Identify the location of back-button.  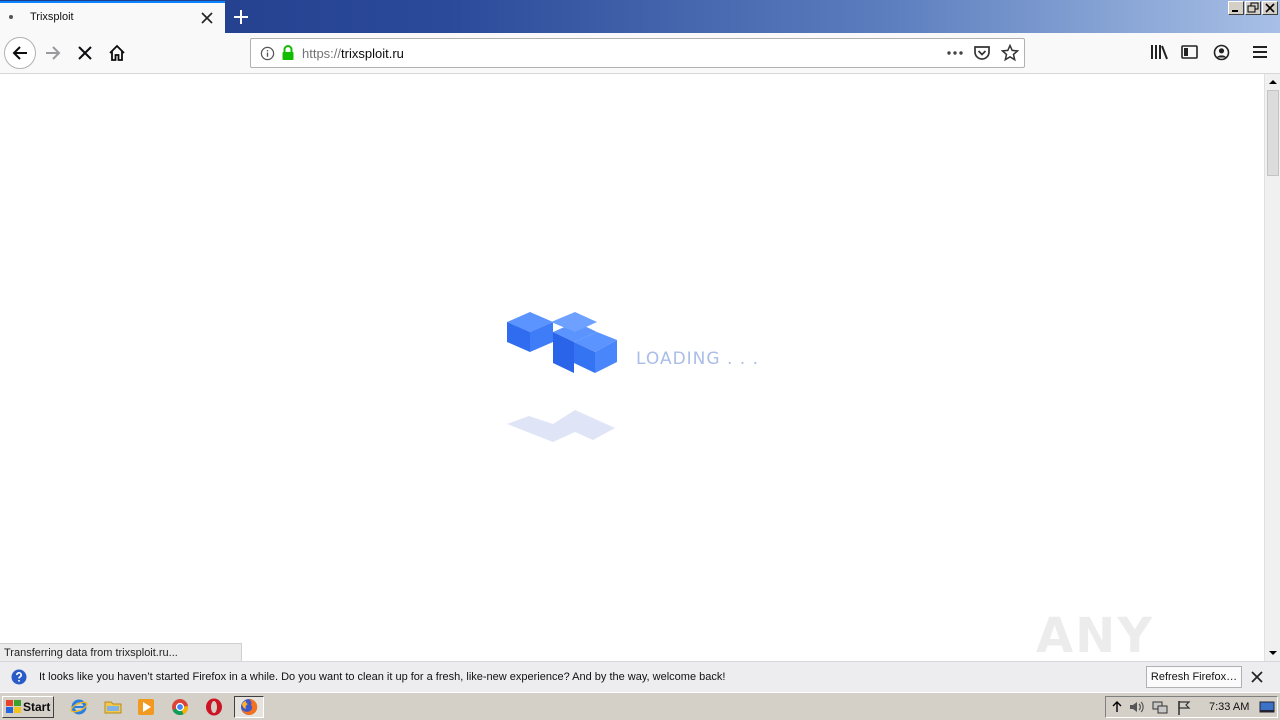
(20, 53).